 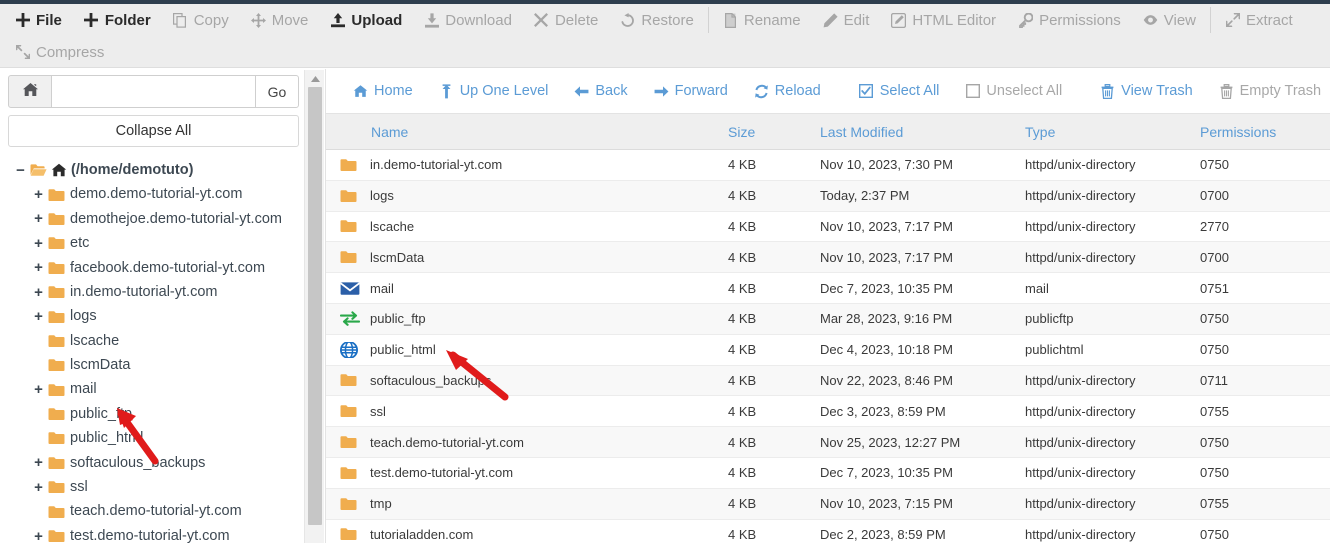 What do you see at coordinates (886, 165) in the screenshot?
I see `cell-last-modified: Nov 10, 2023, 7:30 PM` at bounding box center [886, 165].